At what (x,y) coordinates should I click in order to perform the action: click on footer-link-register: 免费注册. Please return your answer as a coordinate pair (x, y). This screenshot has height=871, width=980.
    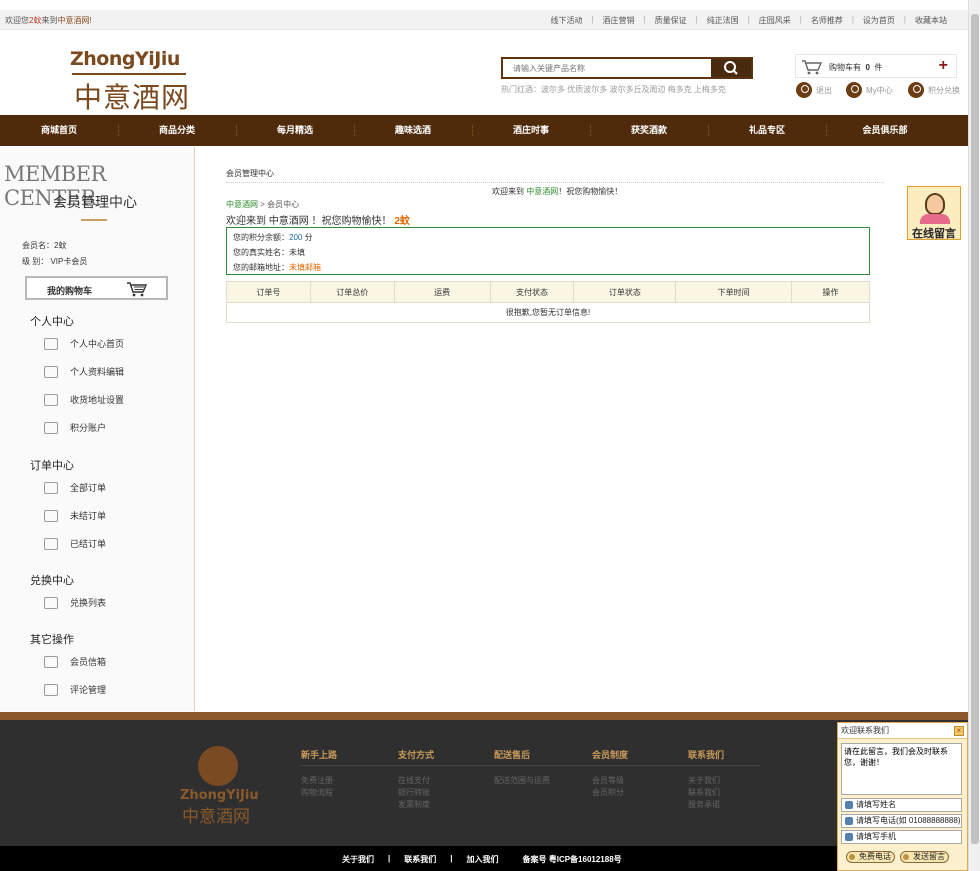
    Looking at the image, I should click on (319, 781).